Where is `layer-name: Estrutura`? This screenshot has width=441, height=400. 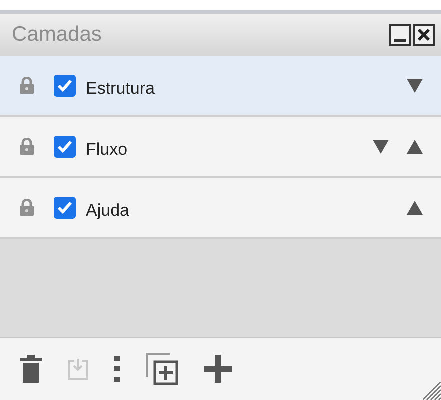
layer-name: Estrutura is located at coordinates (120, 89).